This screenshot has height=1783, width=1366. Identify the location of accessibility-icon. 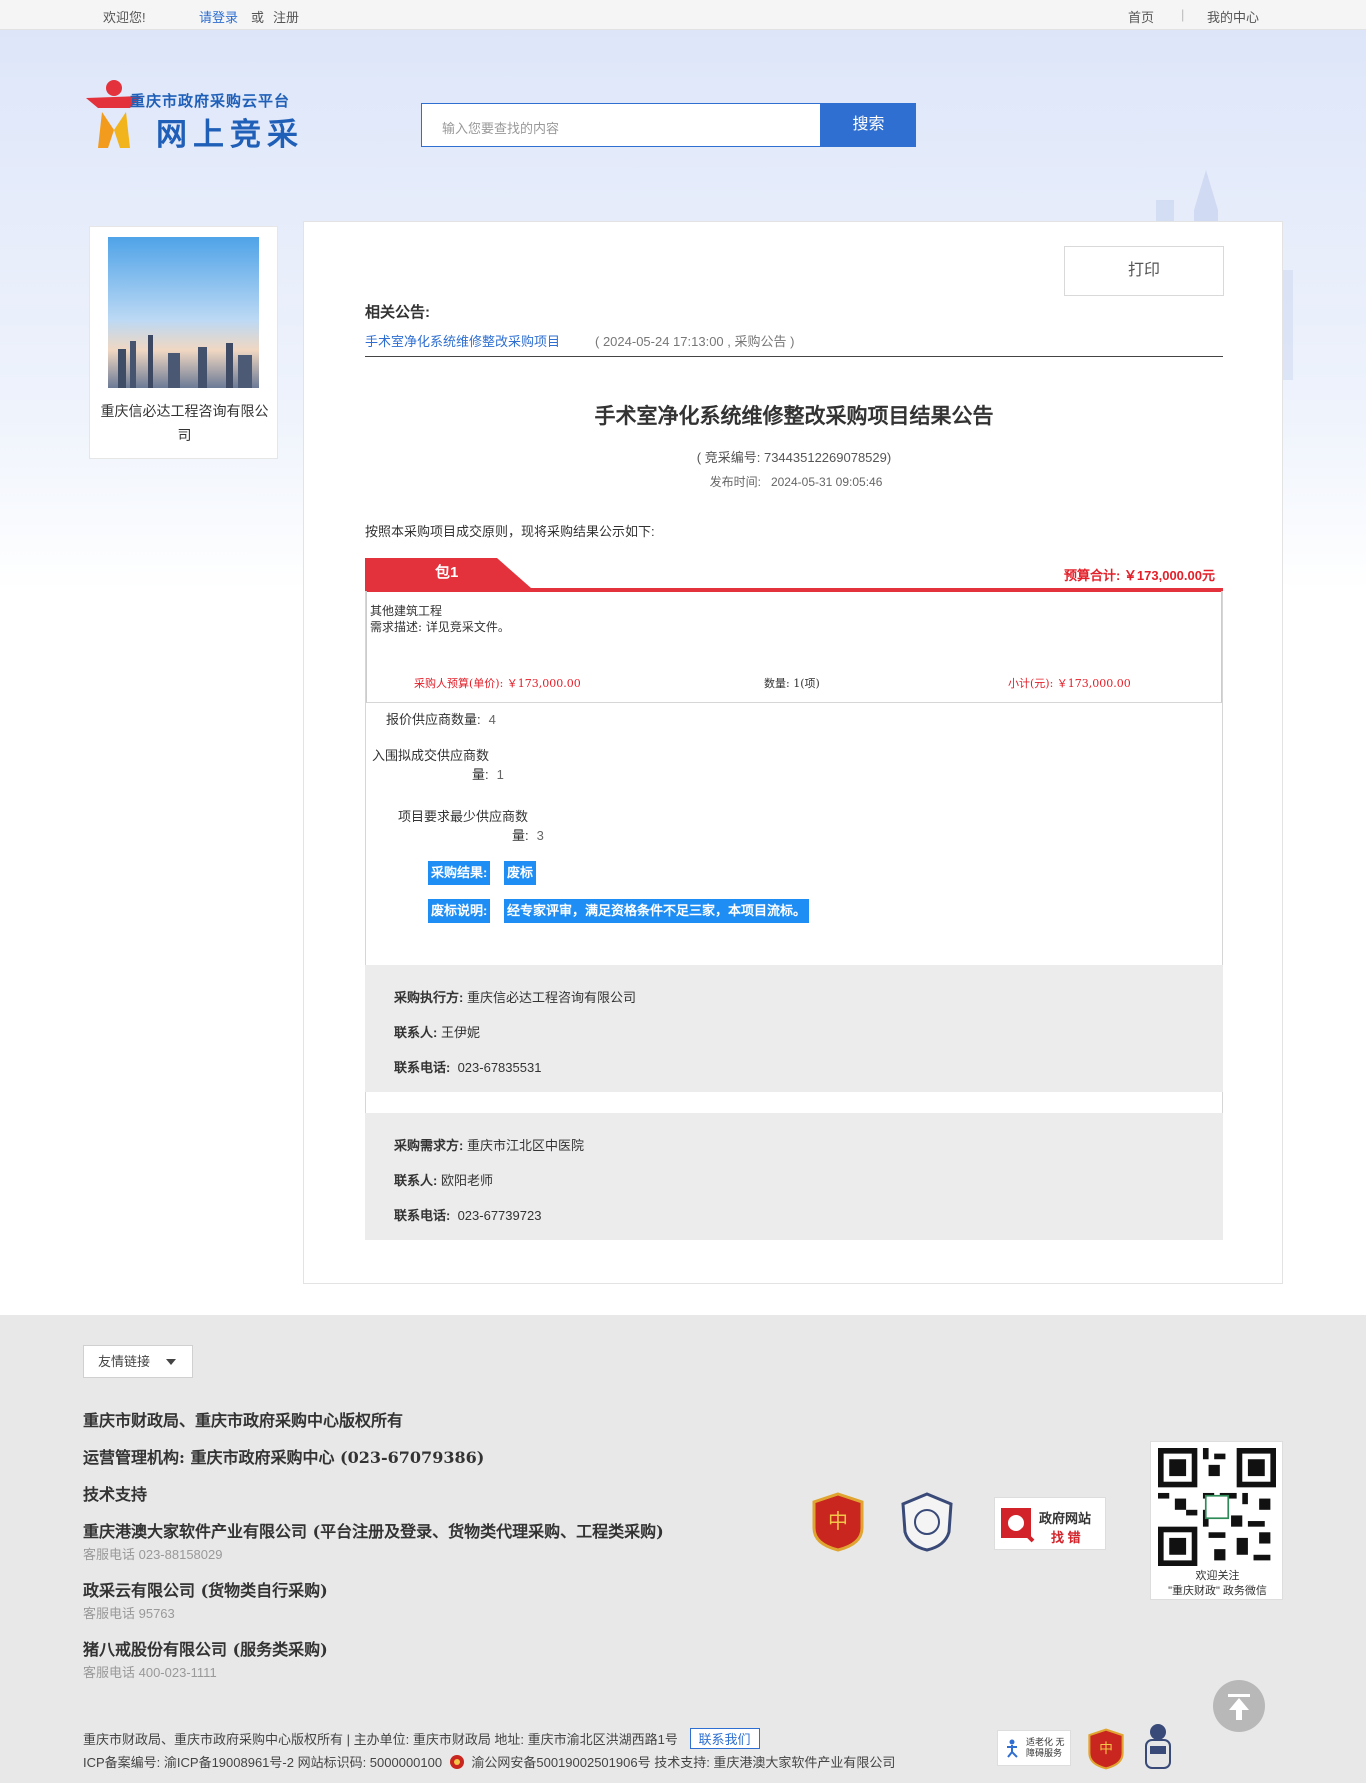
(1012, 1748).